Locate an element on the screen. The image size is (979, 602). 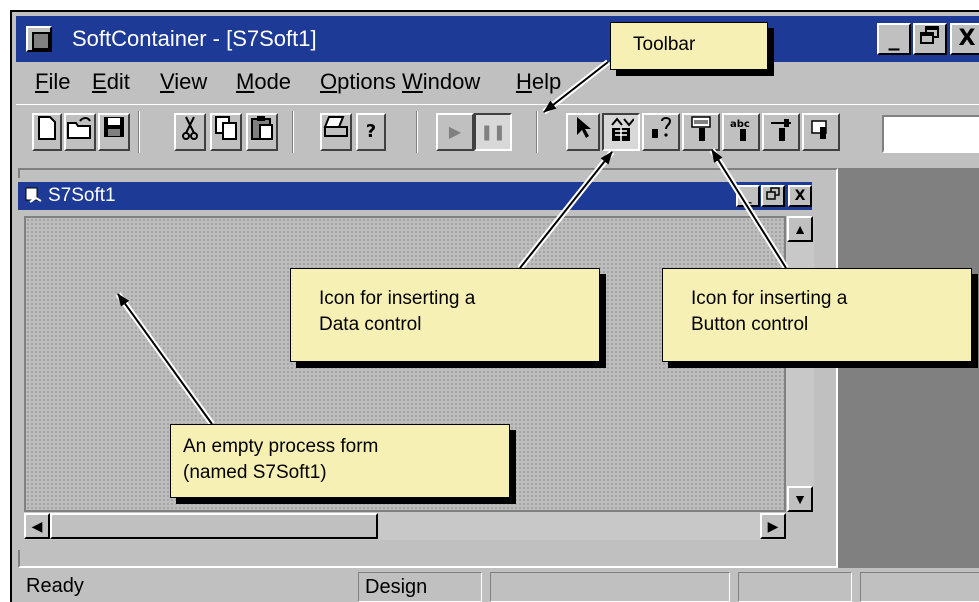
callout-data-control: Icon for inserting a Data control is located at coordinates (445, 315).